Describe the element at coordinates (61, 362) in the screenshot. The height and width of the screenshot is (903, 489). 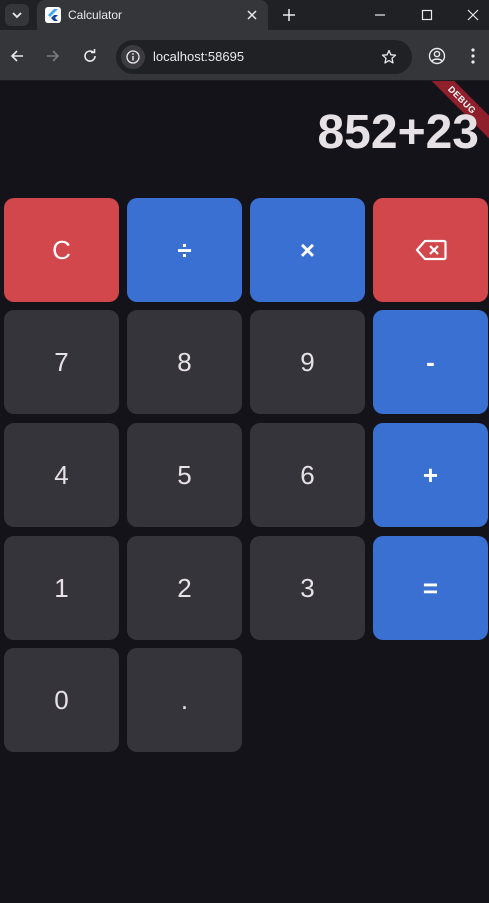
I see `digit-7-button: 7` at that location.